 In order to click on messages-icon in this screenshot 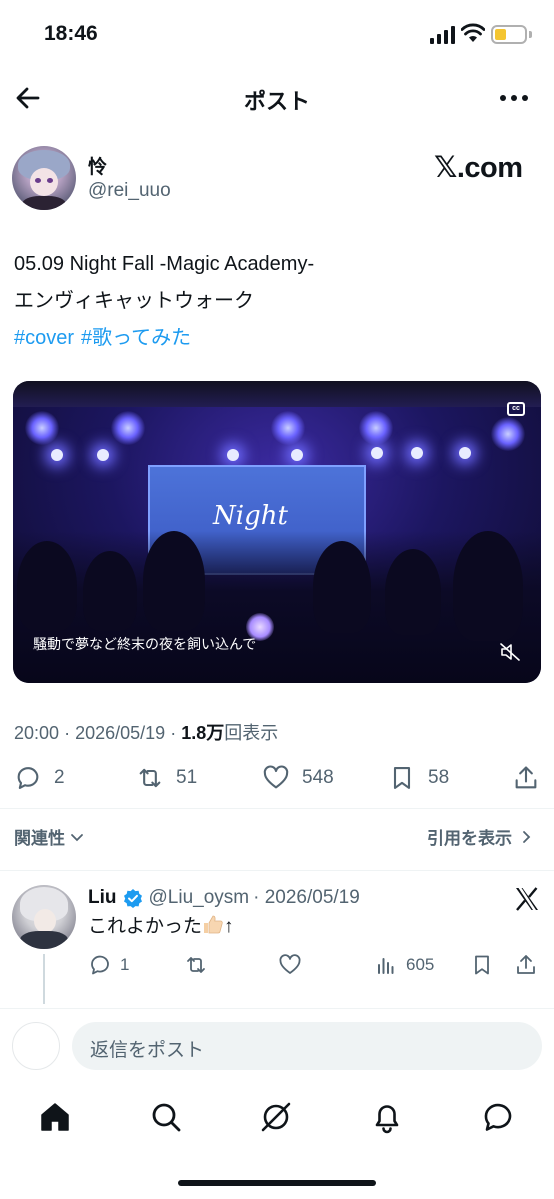, I will do `click(498, 1117)`.